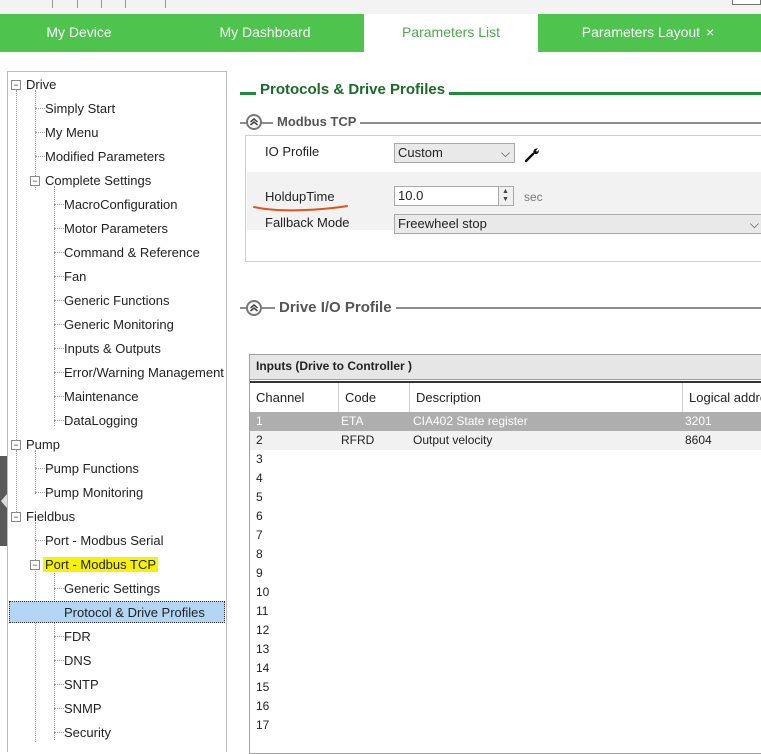 This screenshot has width=761, height=754. I want to click on tree-item-protocol-drive-profiles: Protocol & Drive Profiles, so click(134, 613).